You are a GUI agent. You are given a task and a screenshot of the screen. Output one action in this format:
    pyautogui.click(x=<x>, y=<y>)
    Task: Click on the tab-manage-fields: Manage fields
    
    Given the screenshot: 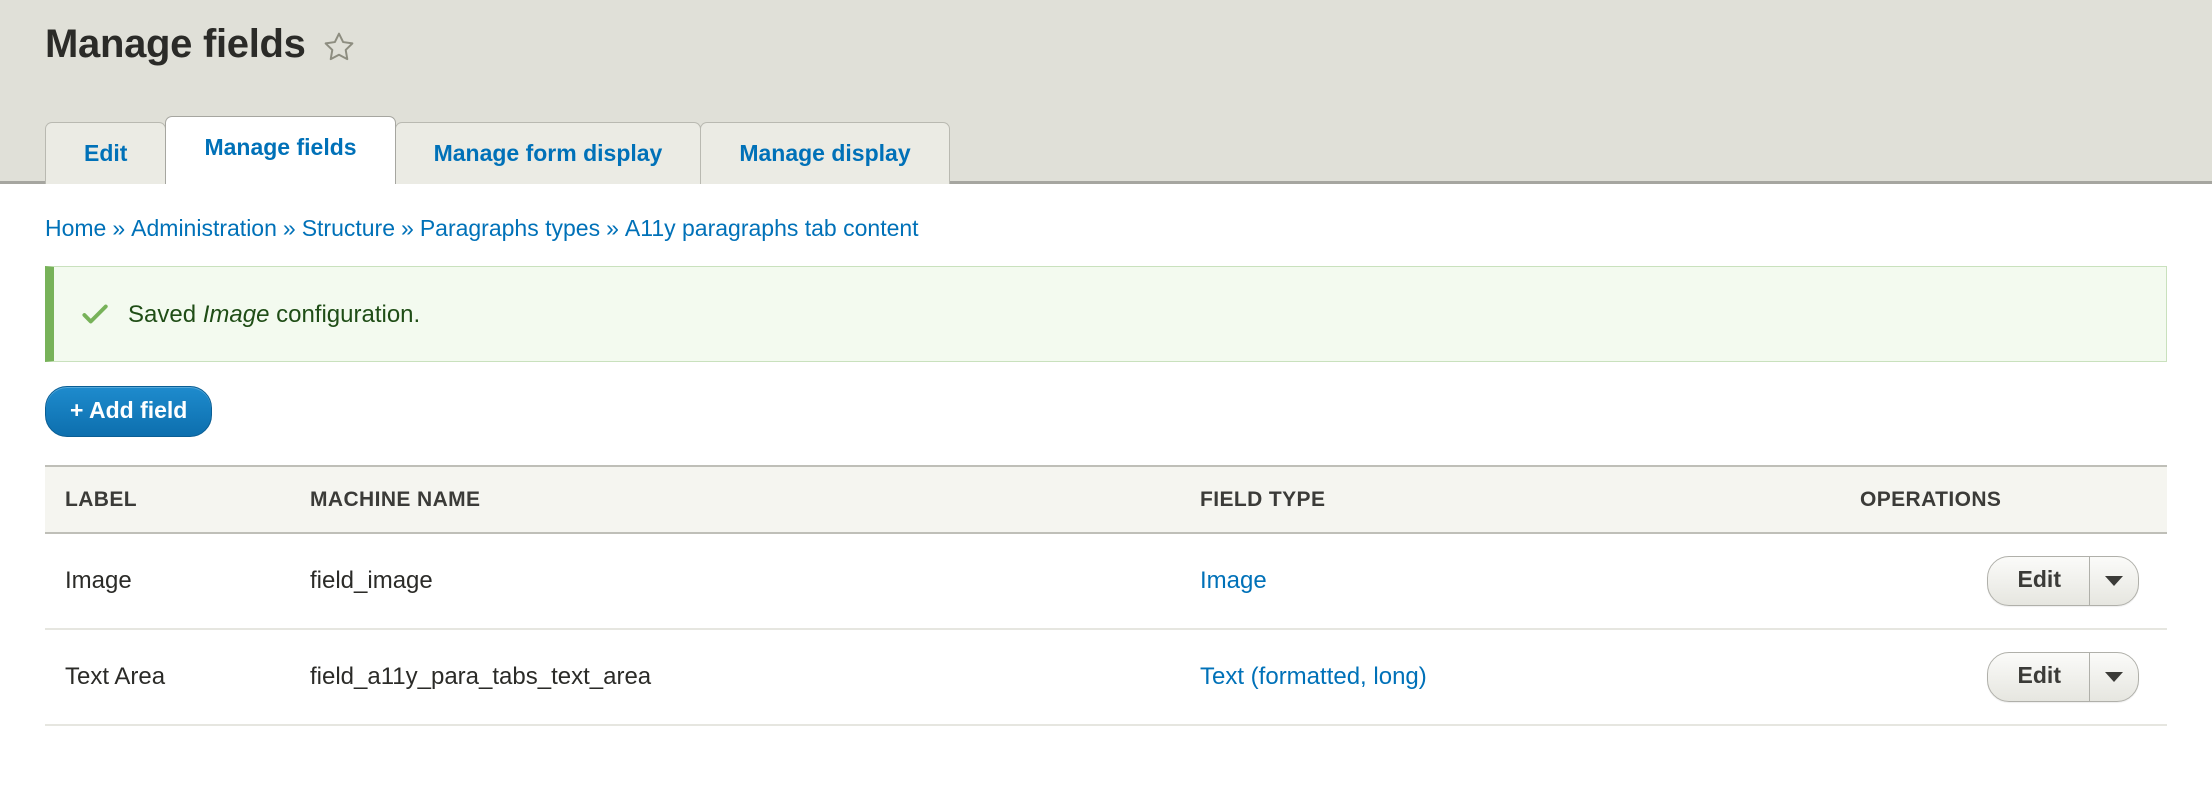 What is the action you would take?
    pyautogui.click(x=280, y=150)
    